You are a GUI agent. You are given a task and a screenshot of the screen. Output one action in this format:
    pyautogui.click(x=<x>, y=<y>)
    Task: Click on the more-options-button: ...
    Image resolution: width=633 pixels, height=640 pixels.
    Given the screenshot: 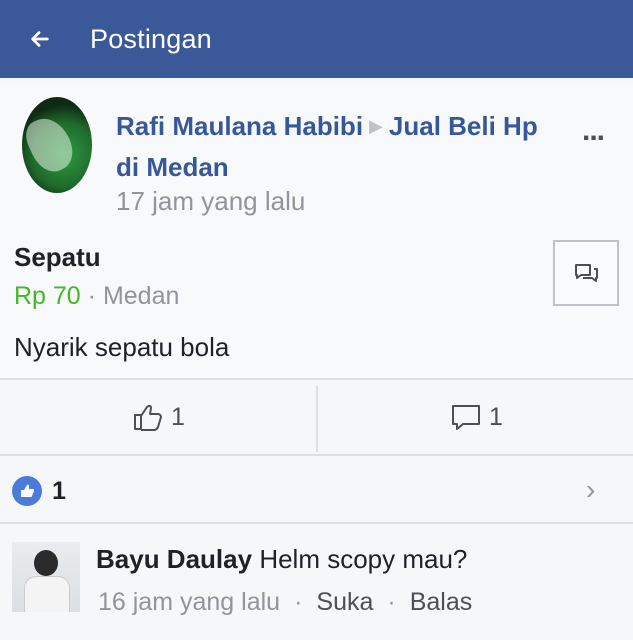 What is the action you would take?
    pyautogui.click(x=593, y=131)
    